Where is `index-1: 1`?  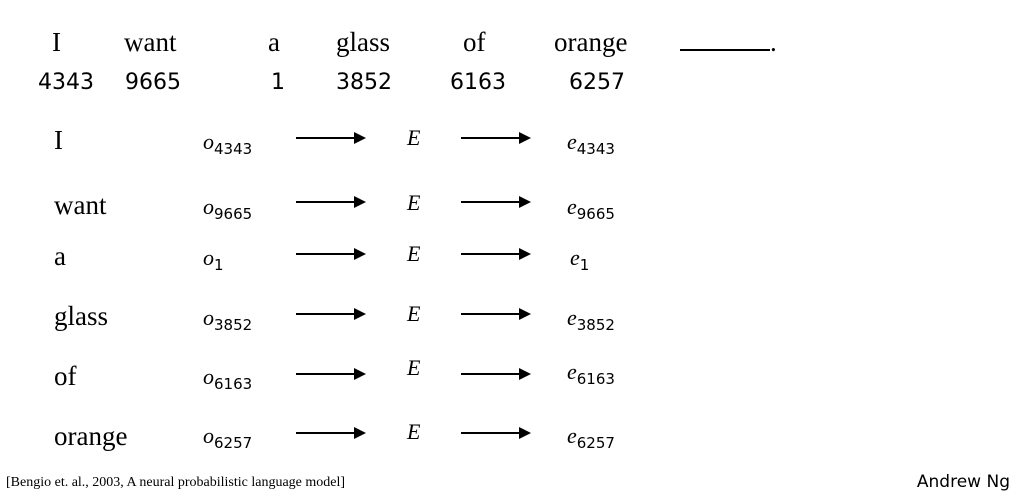 index-1: 1 is located at coordinates (278, 82).